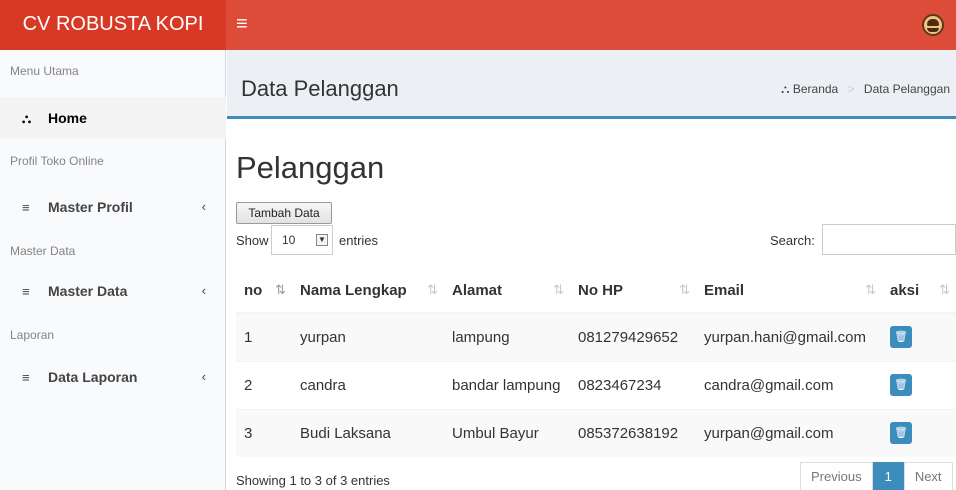 The image size is (956, 490). Describe the element at coordinates (90, 207) in the screenshot. I see `sidebar-item-label: Master Profil` at that location.